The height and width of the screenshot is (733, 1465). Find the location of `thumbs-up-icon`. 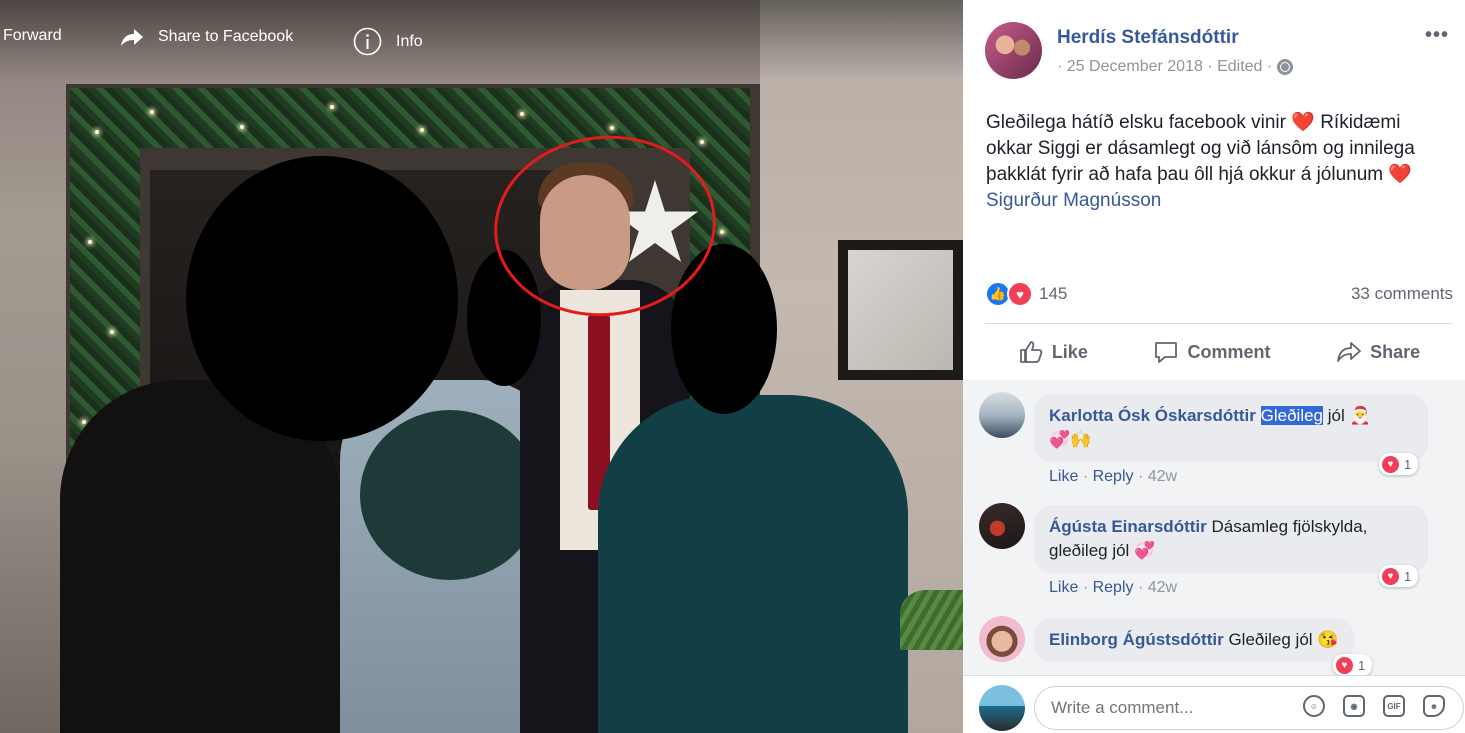

thumbs-up-icon is located at coordinates (1031, 352).